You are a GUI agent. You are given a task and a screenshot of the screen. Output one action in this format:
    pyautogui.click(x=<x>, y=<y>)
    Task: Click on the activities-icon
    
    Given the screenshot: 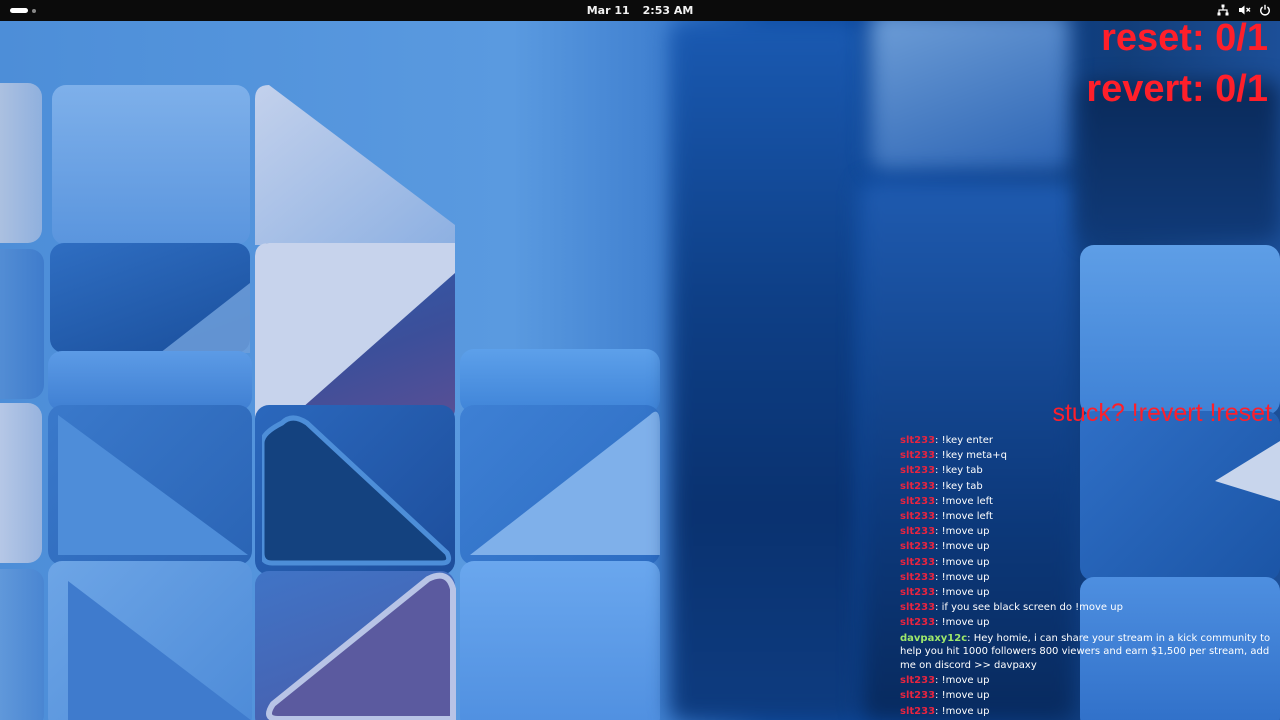 What is the action you would take?
    pyautogui.click(x=23, y=10)
    